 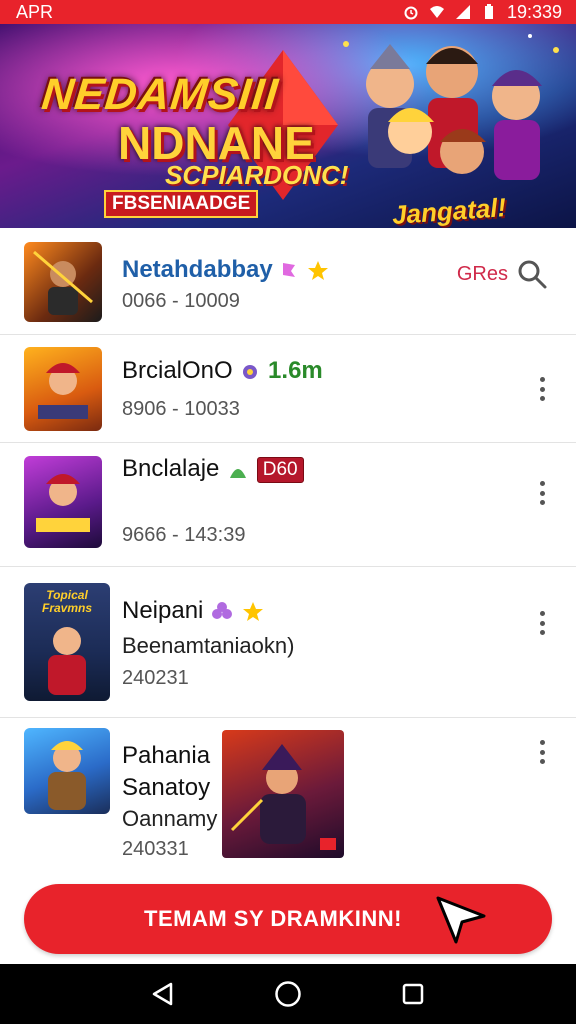 I want to click on recents-button, so click(x=413, y=994).